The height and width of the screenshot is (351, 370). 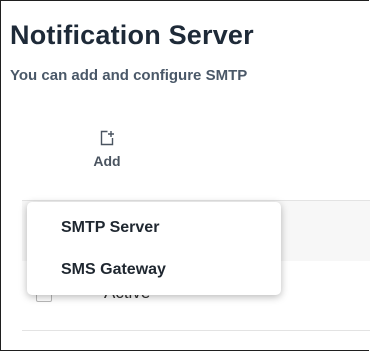 I want to click on menu-item-sms-gateway: SMS Gateway, so click(x=154, y=270).